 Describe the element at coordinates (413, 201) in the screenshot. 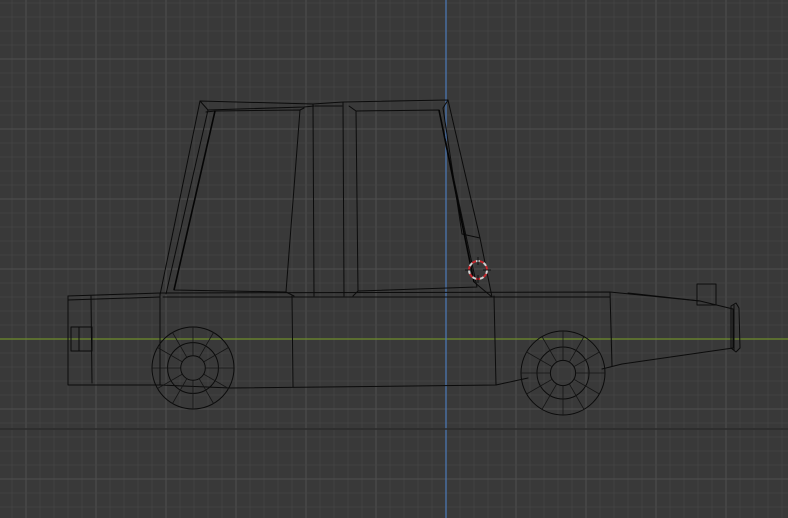

I see `front-window` at that location.